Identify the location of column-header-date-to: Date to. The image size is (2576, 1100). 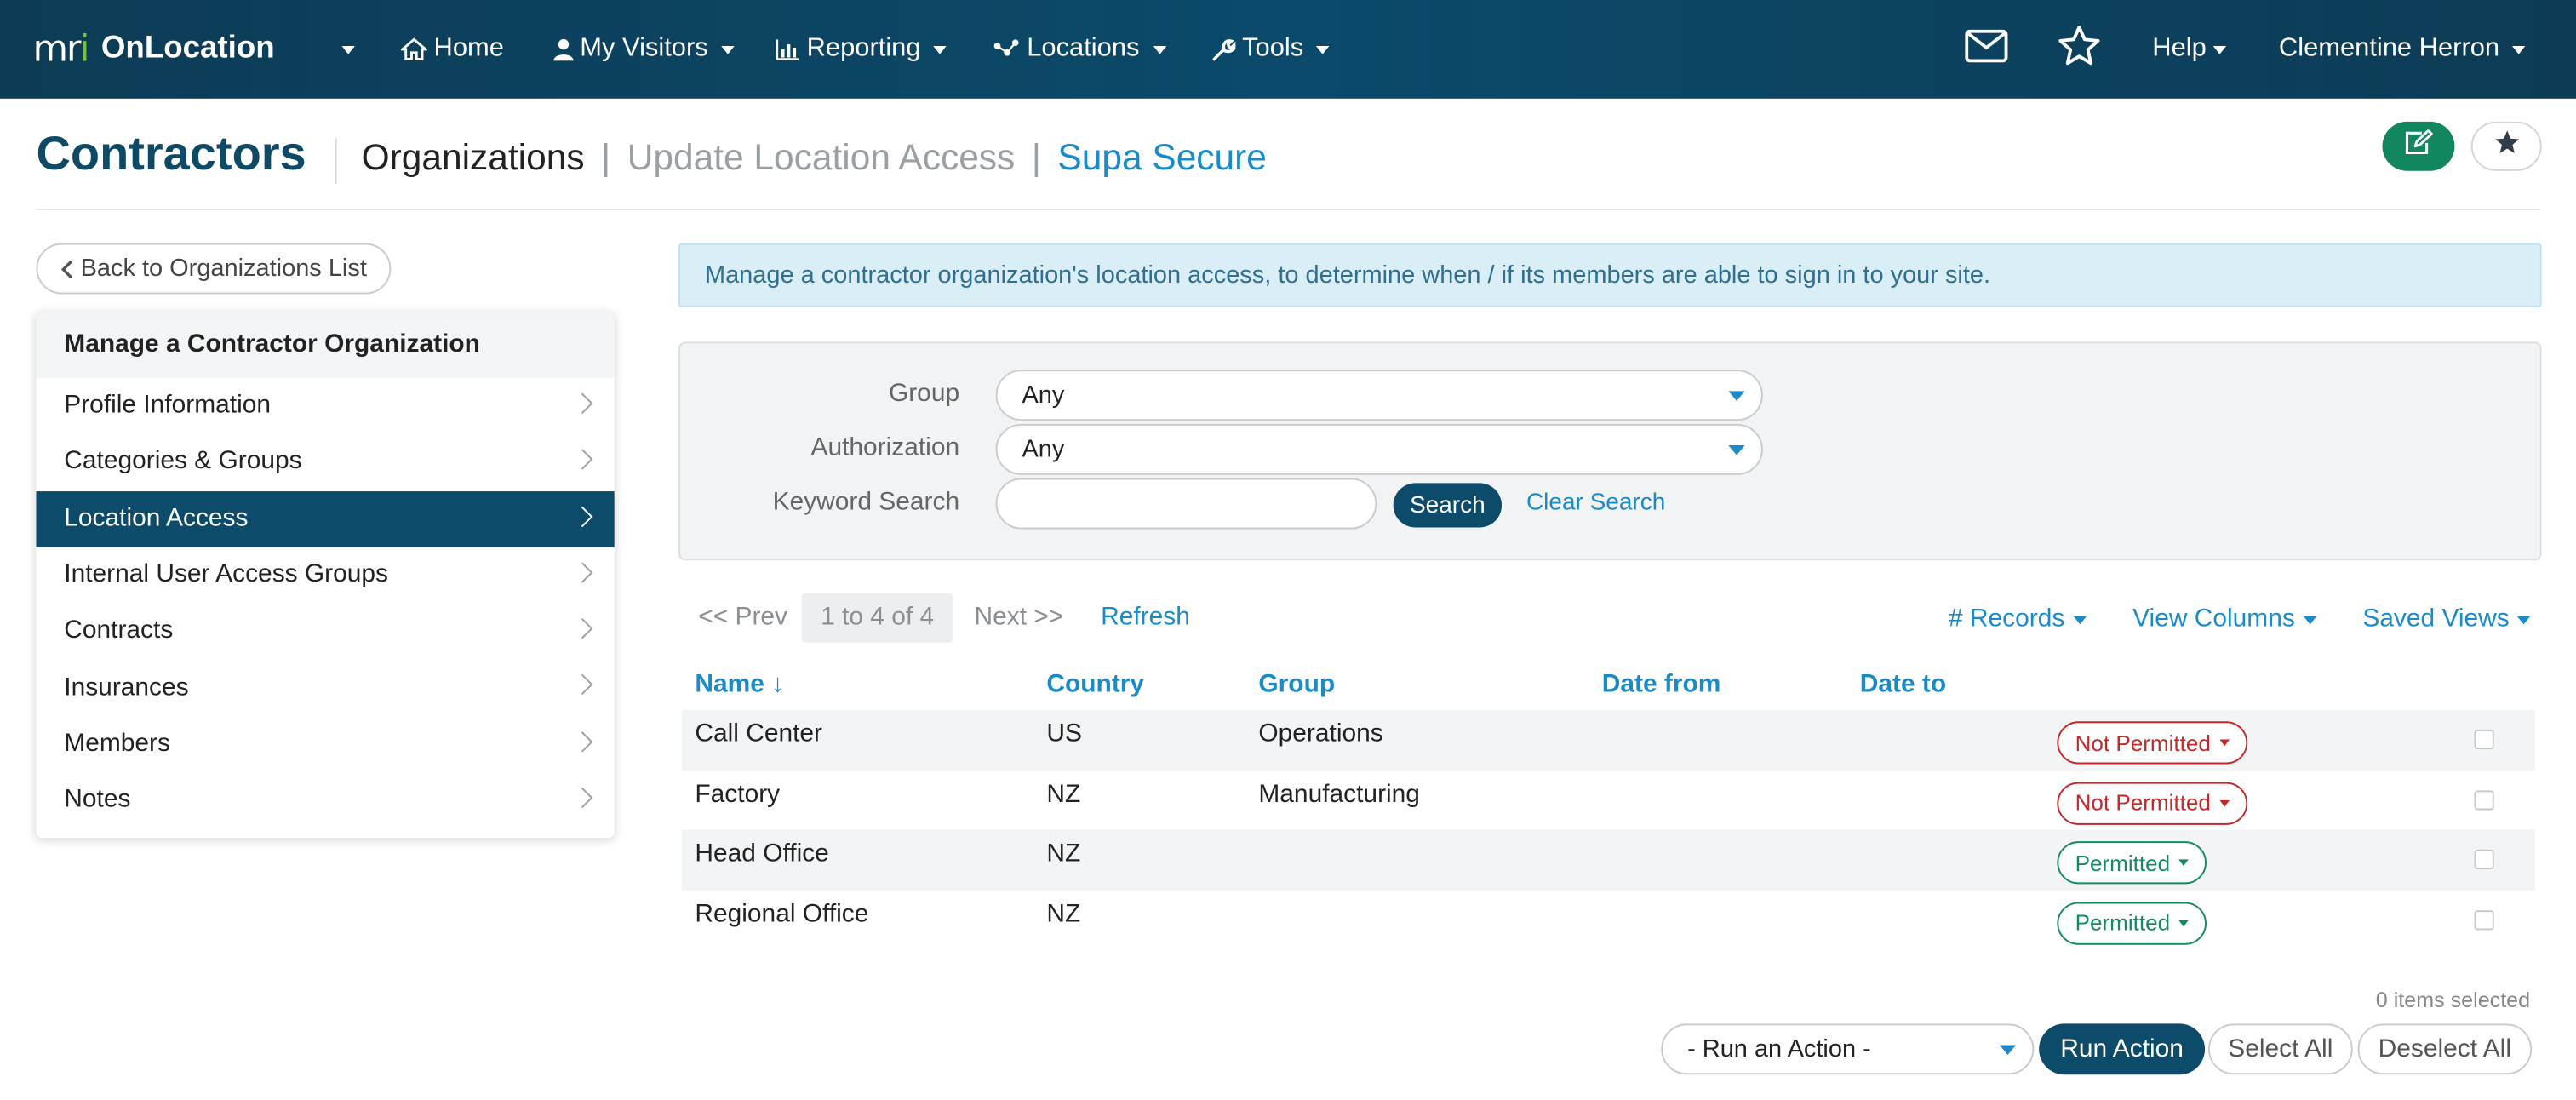
(1903, 685).